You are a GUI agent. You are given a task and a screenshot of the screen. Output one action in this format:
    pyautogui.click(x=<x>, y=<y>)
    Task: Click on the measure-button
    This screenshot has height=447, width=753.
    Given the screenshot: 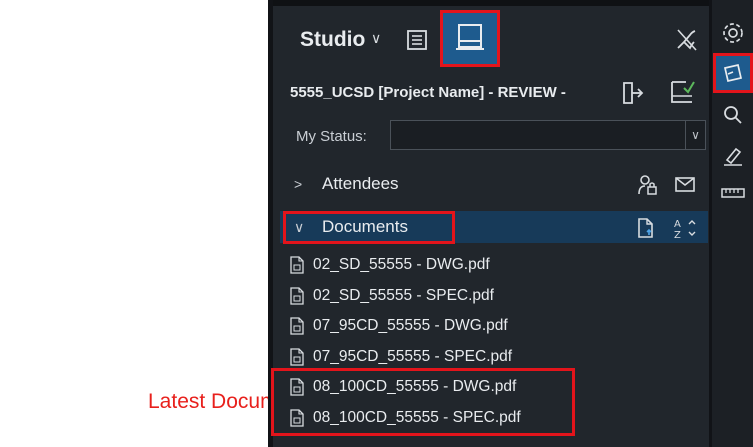 What is the action you would take?
    pyautogui.click(x=733, y=193)
    